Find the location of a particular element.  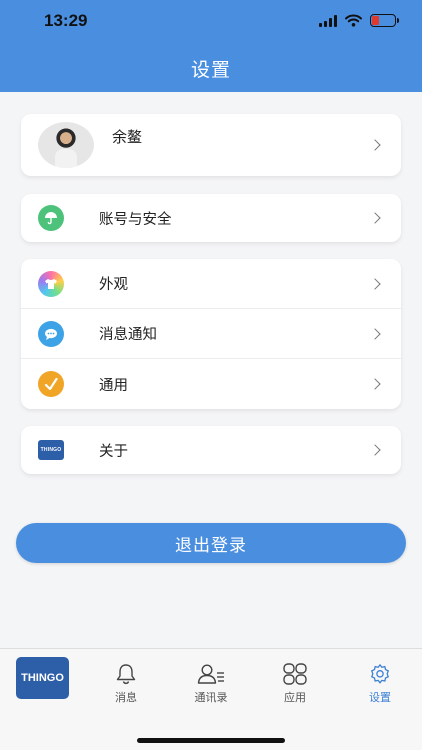

tab-messages: 消息 is located at coordinates (126, 685).